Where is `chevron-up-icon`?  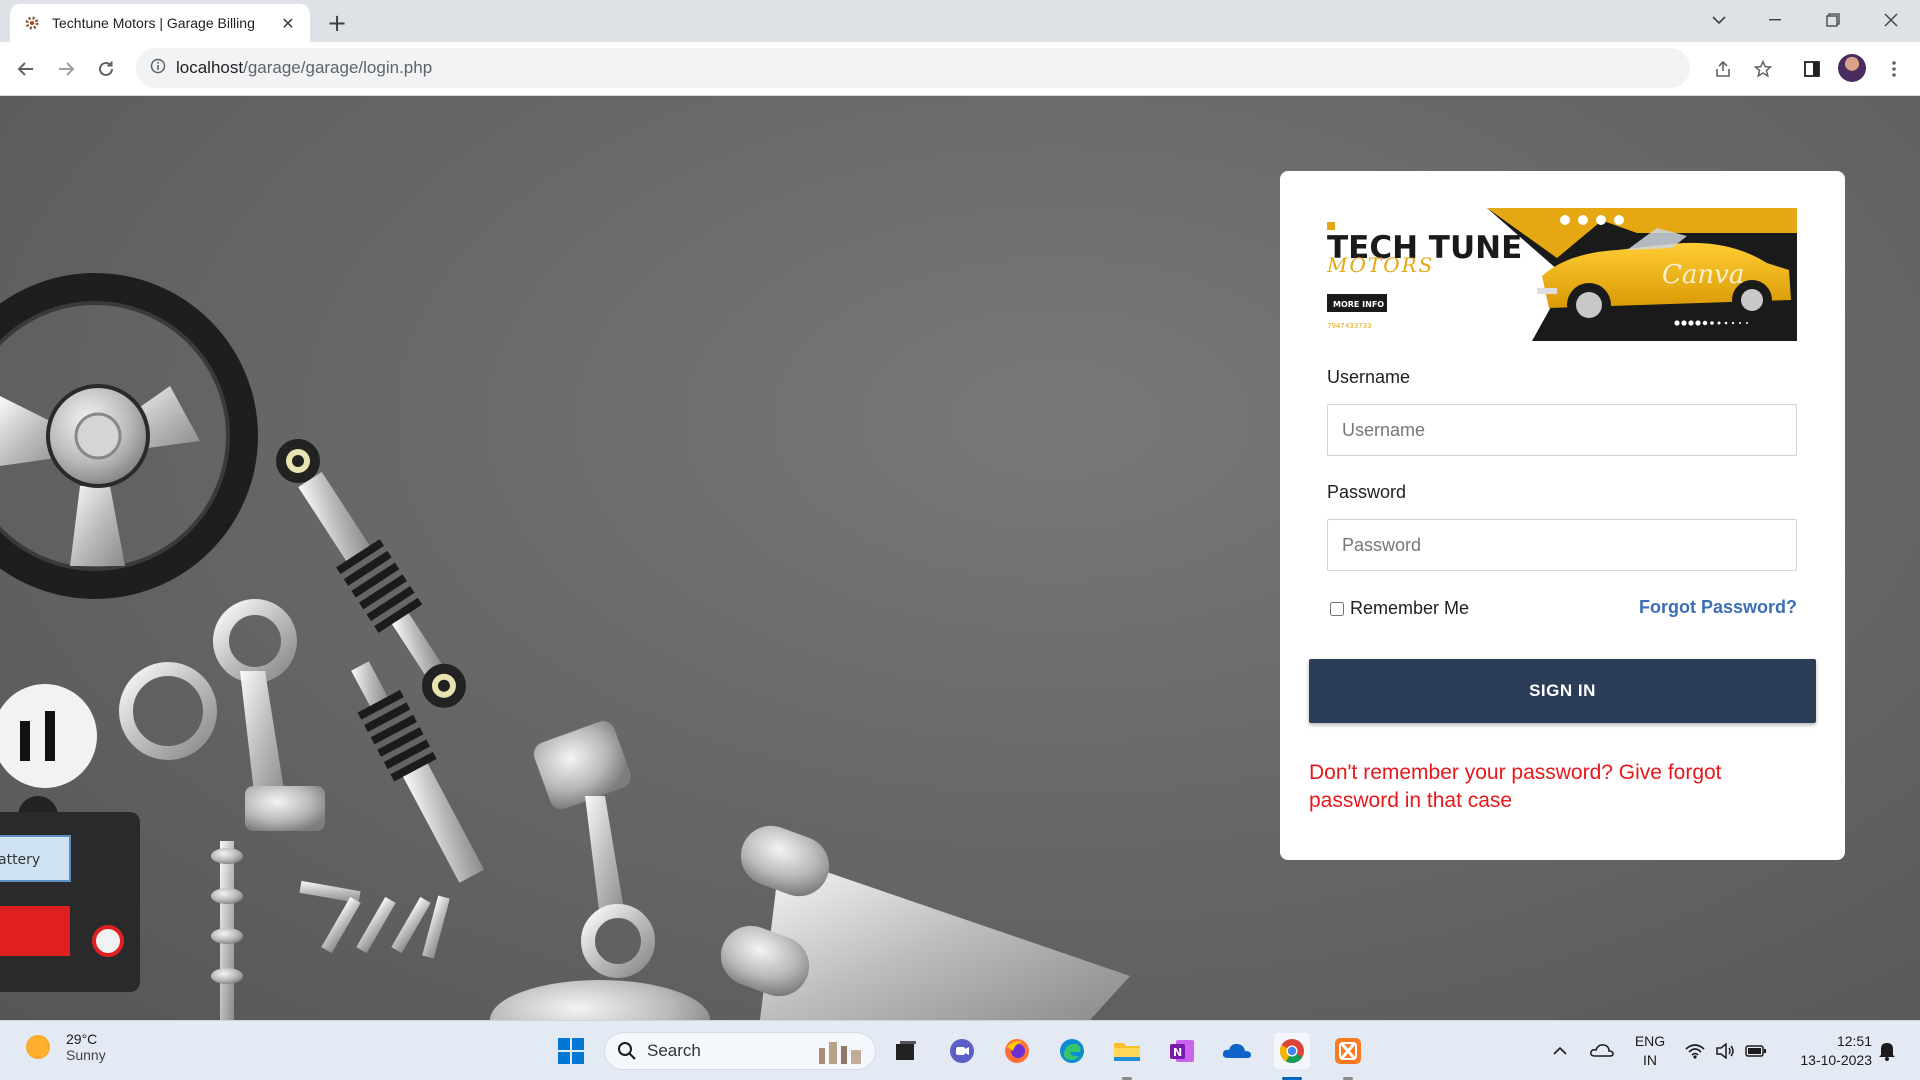 chevron-up-icon is located at coordinates (1560, 1051).